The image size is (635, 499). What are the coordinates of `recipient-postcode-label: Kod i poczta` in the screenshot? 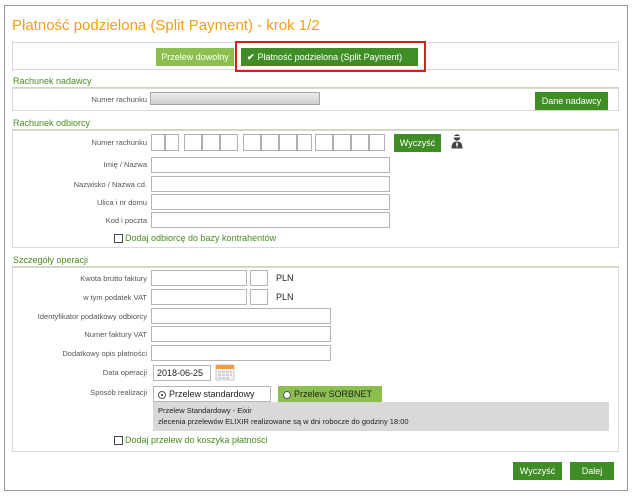 It's located at (126, 220).